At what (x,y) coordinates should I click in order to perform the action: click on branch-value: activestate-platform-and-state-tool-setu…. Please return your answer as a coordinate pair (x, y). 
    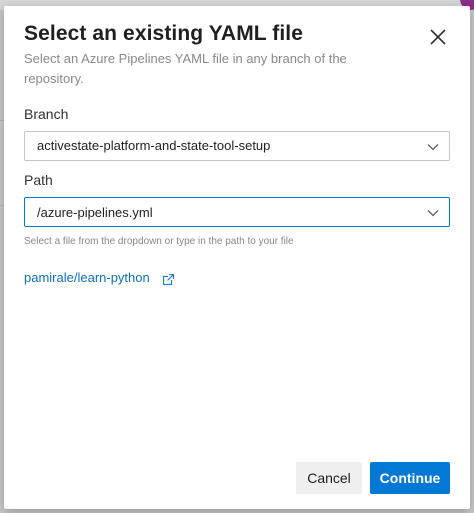
    Looking at the image, I should click on (154, 145).